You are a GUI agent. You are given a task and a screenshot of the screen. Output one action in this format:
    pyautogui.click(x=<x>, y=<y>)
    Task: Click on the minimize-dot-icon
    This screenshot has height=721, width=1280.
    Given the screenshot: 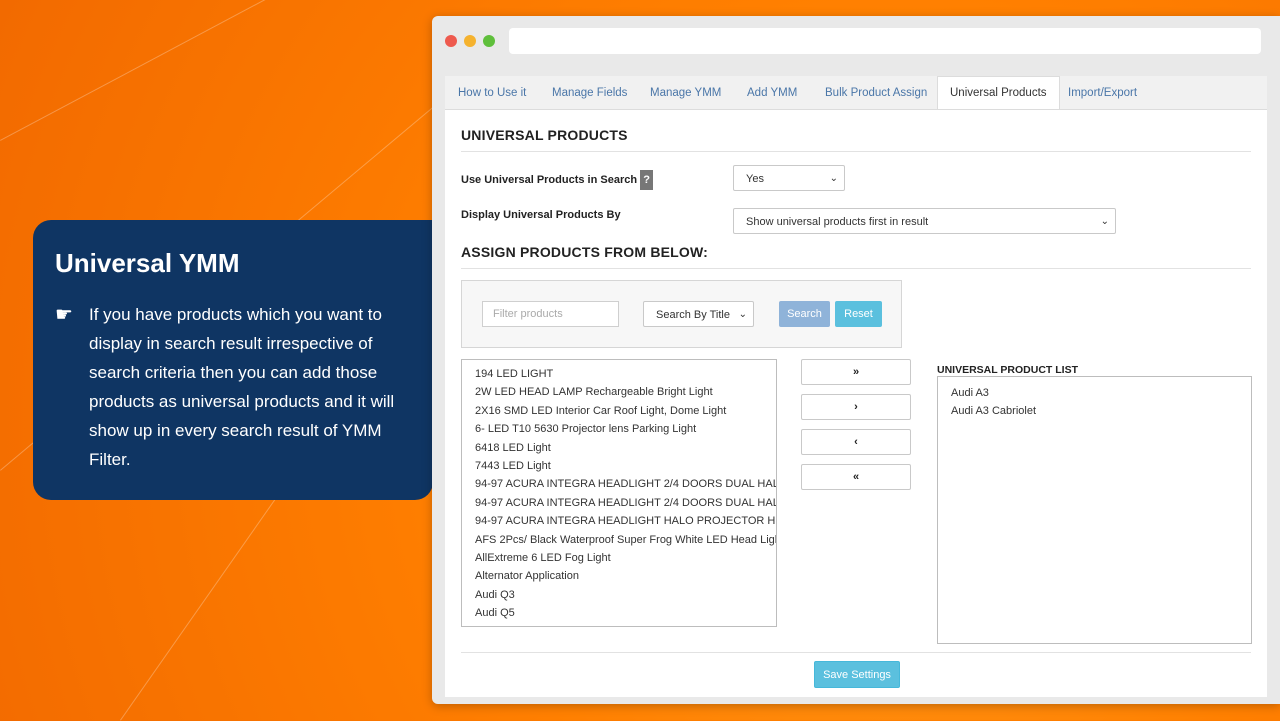 What is the action you would take?
    pyautogui.click(x=470, y=41)
    